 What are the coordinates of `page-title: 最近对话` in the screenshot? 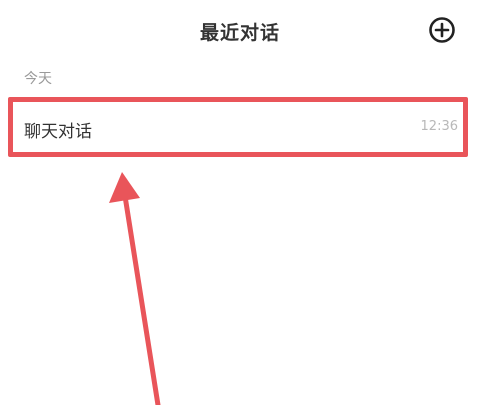 It's located at (239, 33).